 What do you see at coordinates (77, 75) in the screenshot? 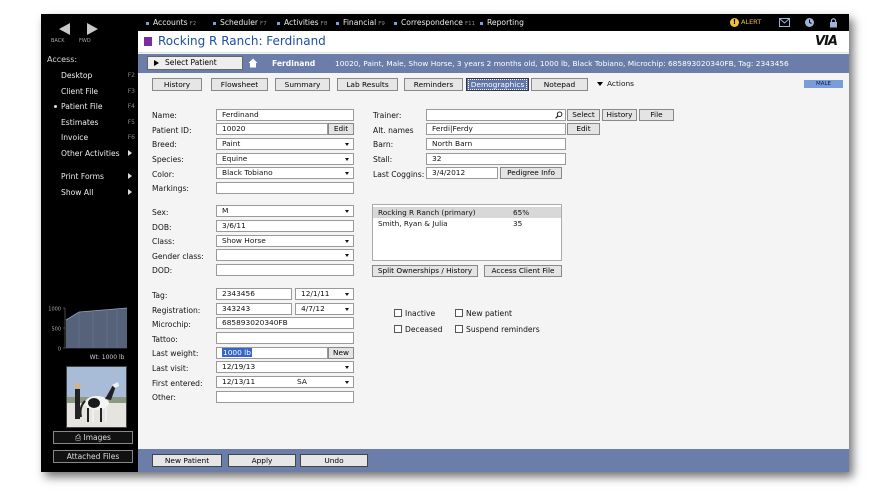
I see `sidebar-item-label: Desktop` at bounding box center [77, 75].